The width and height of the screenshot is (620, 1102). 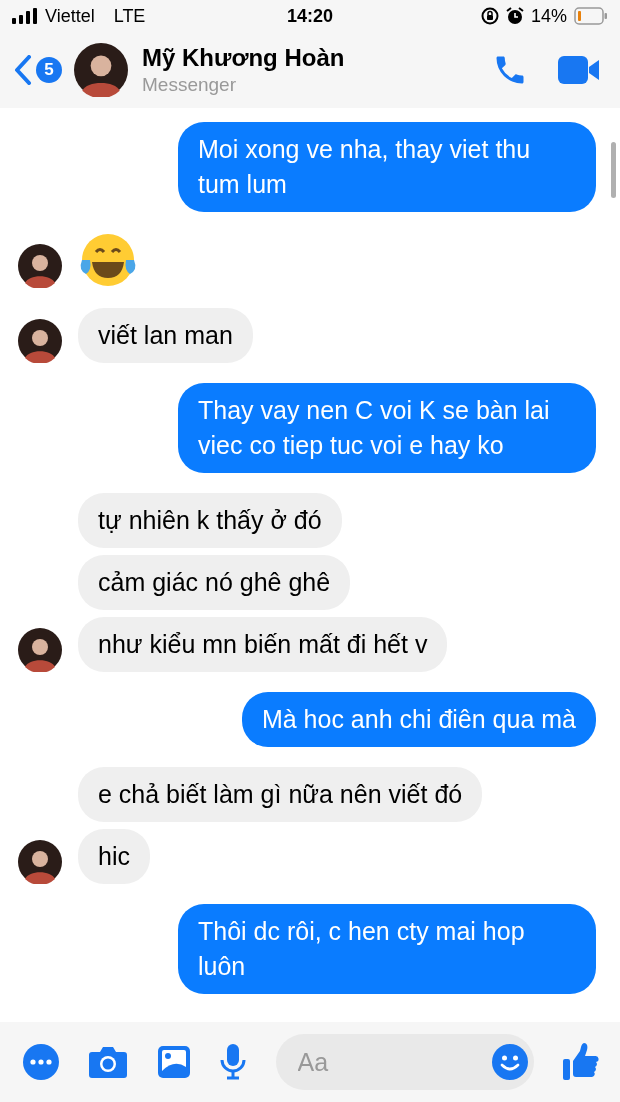 What do you see at coordinates (189, 85) in the screenshot?
I see `contact-subtitle: Messenger` at bounding box center [189, 85].